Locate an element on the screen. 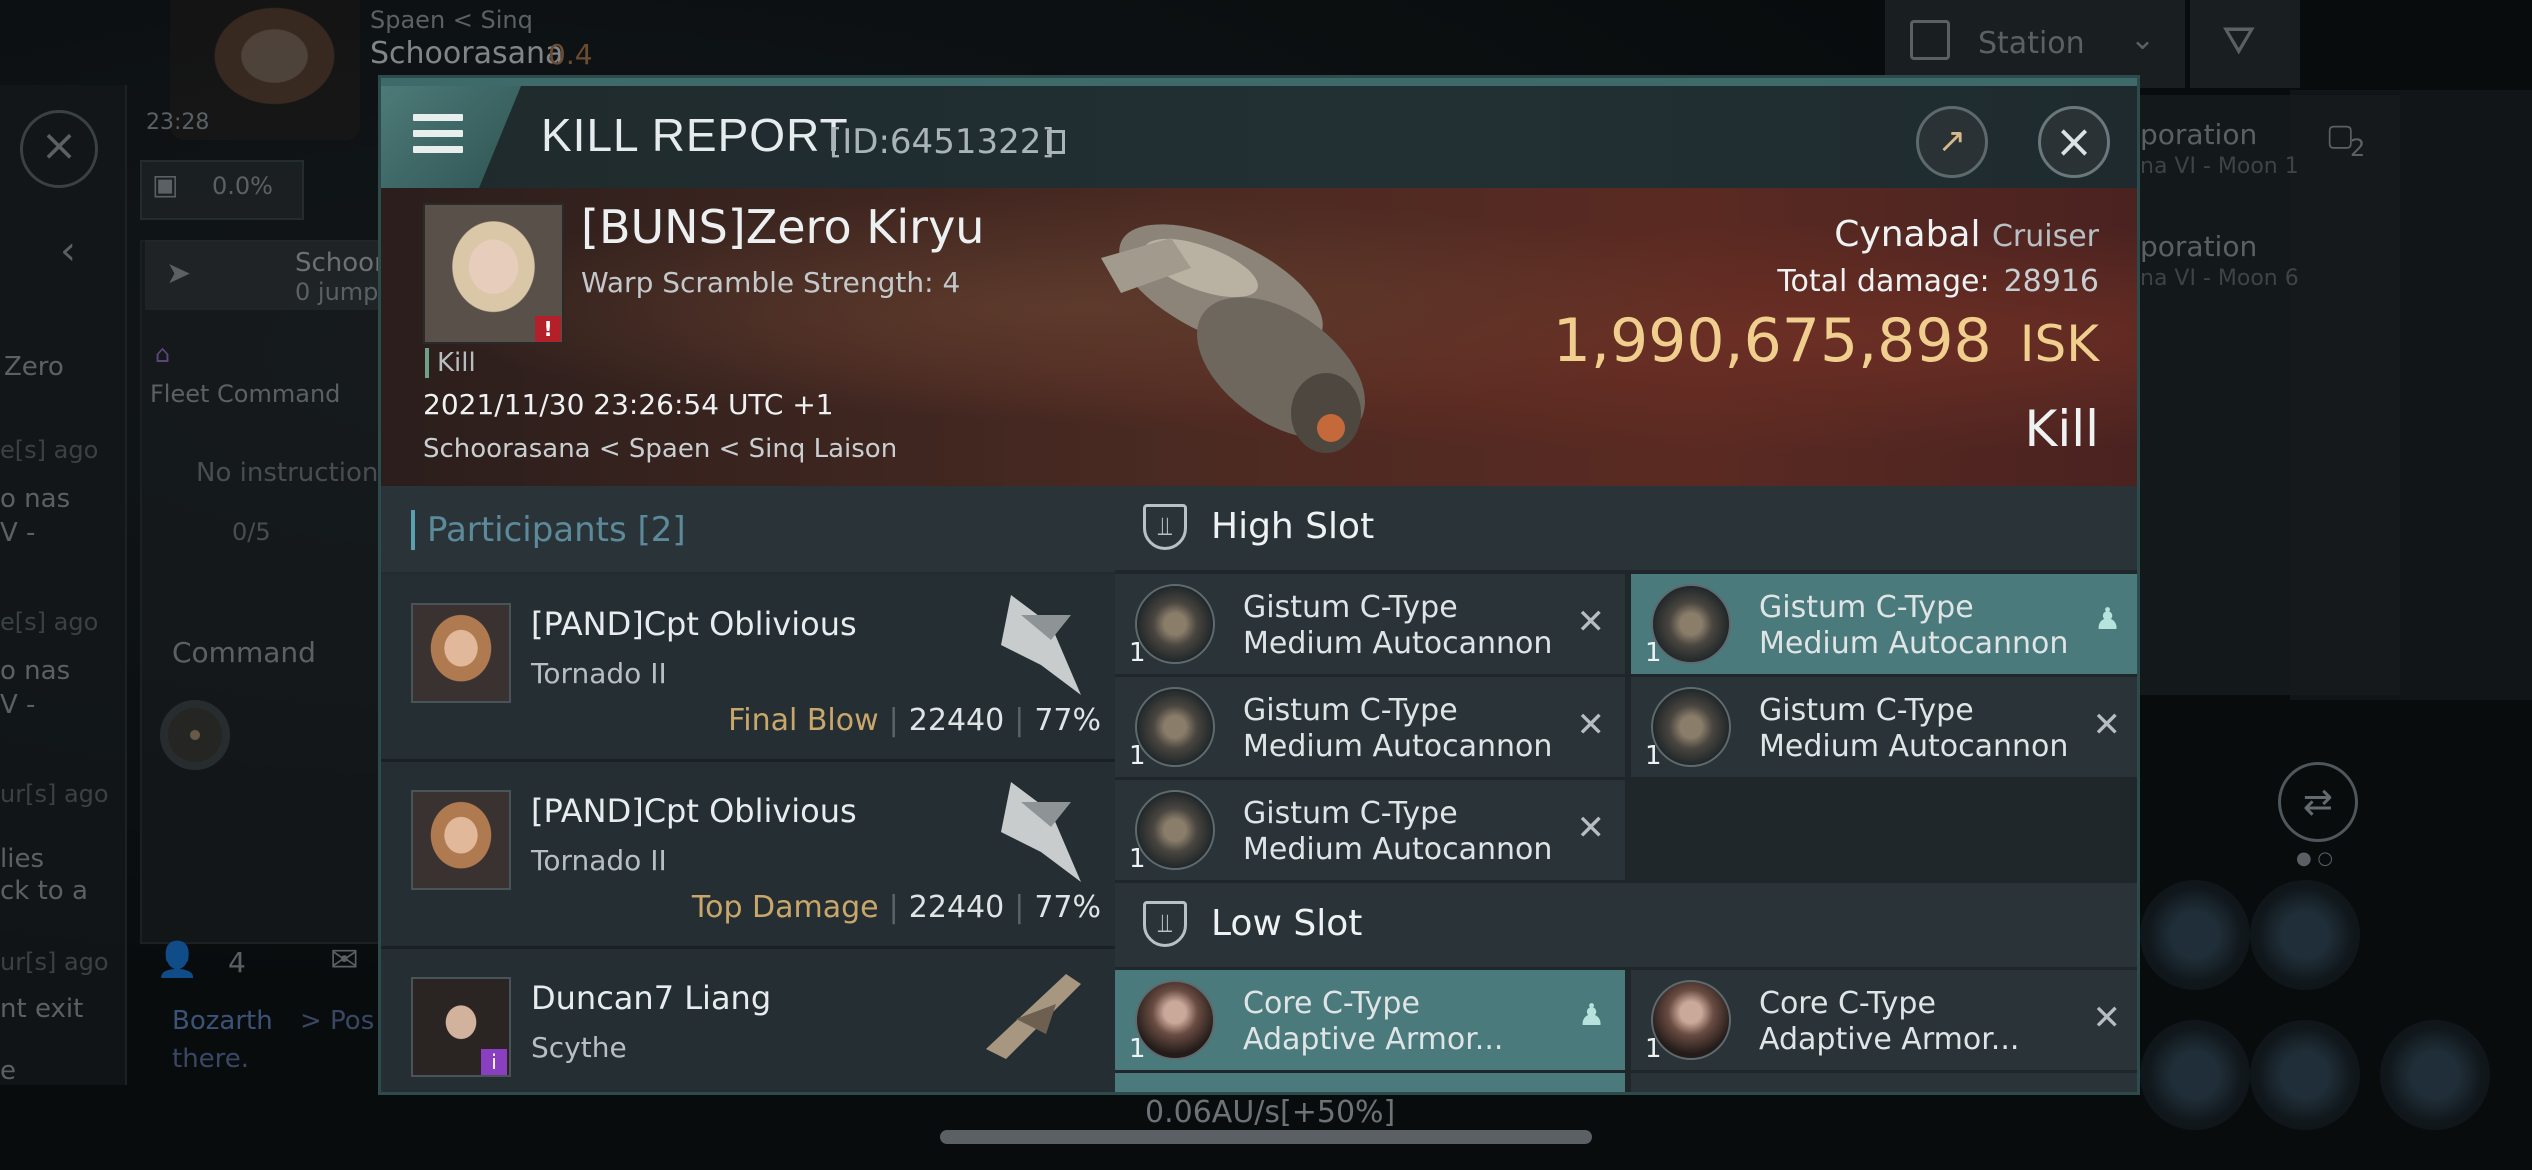  participant-name: Duncan7 Liang is located at coordinates (651, 998).